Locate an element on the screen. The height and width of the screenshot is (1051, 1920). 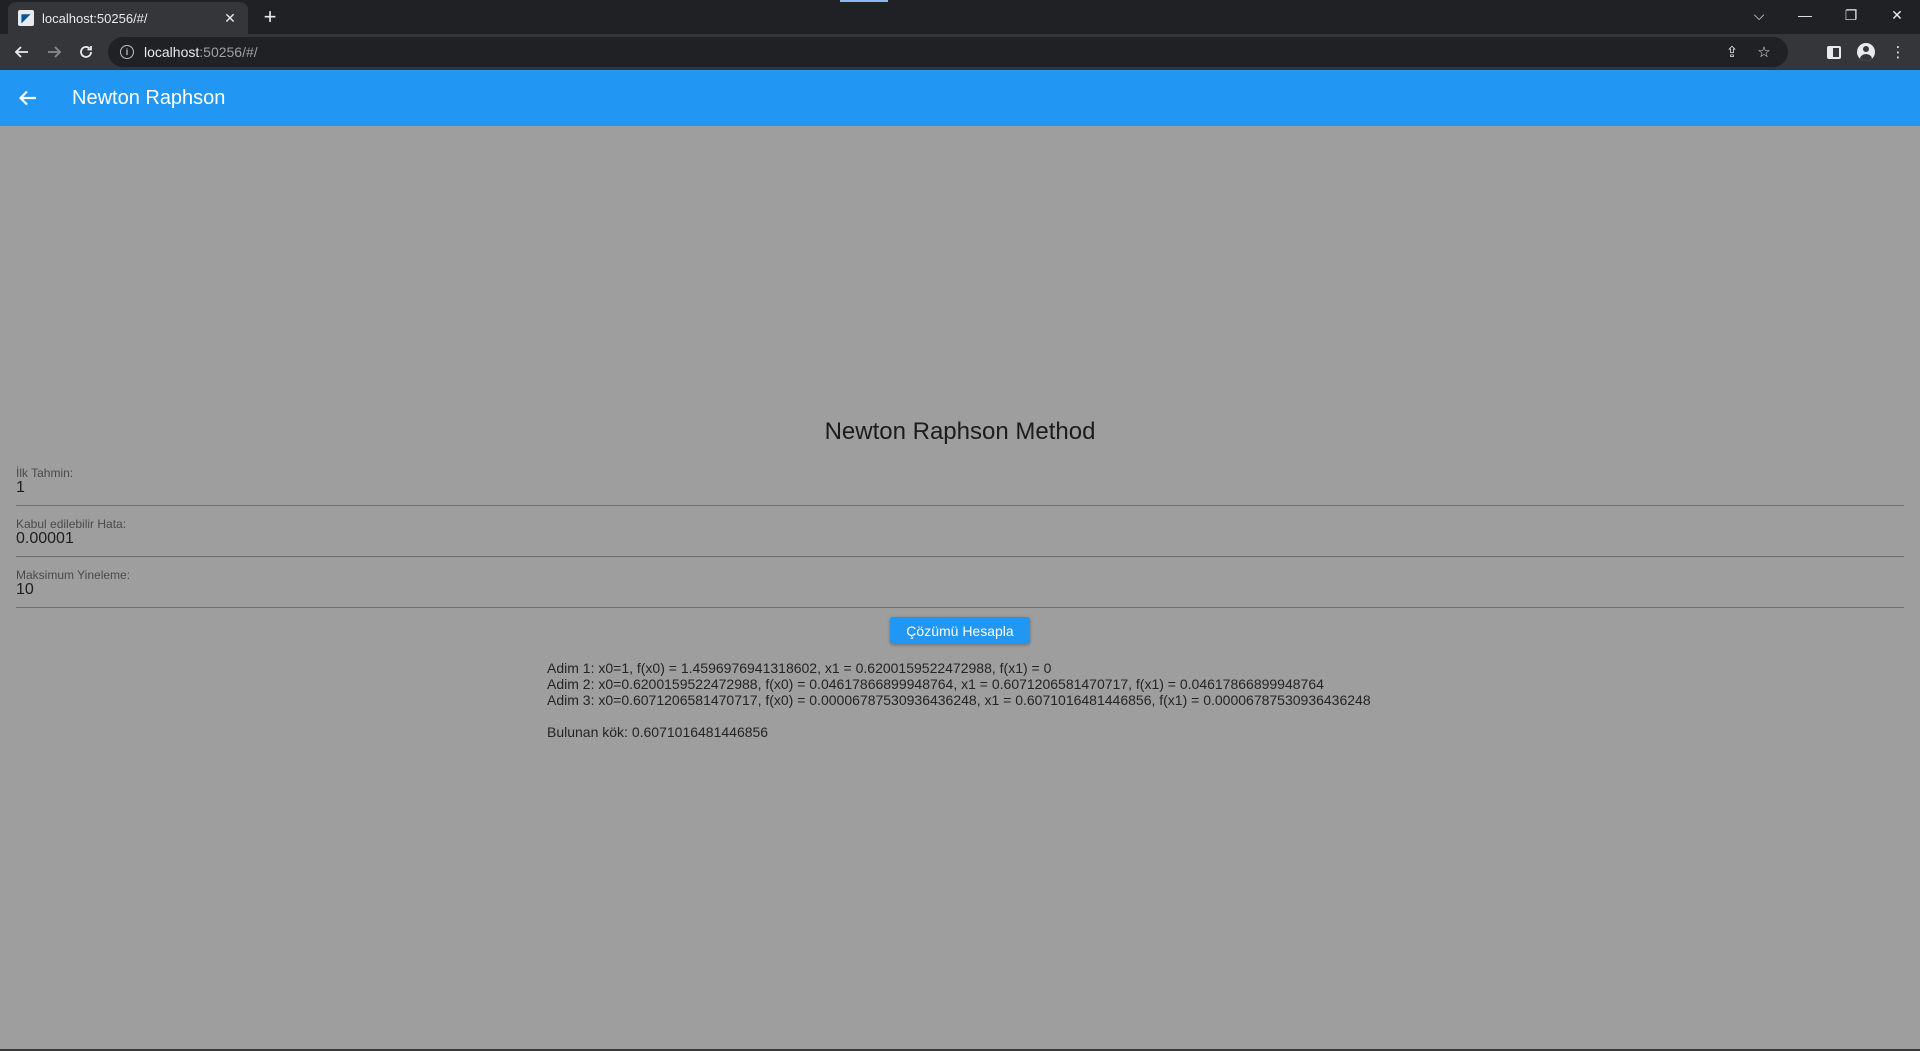
profile-avatar-icon is located at coordinates (1866, 52).